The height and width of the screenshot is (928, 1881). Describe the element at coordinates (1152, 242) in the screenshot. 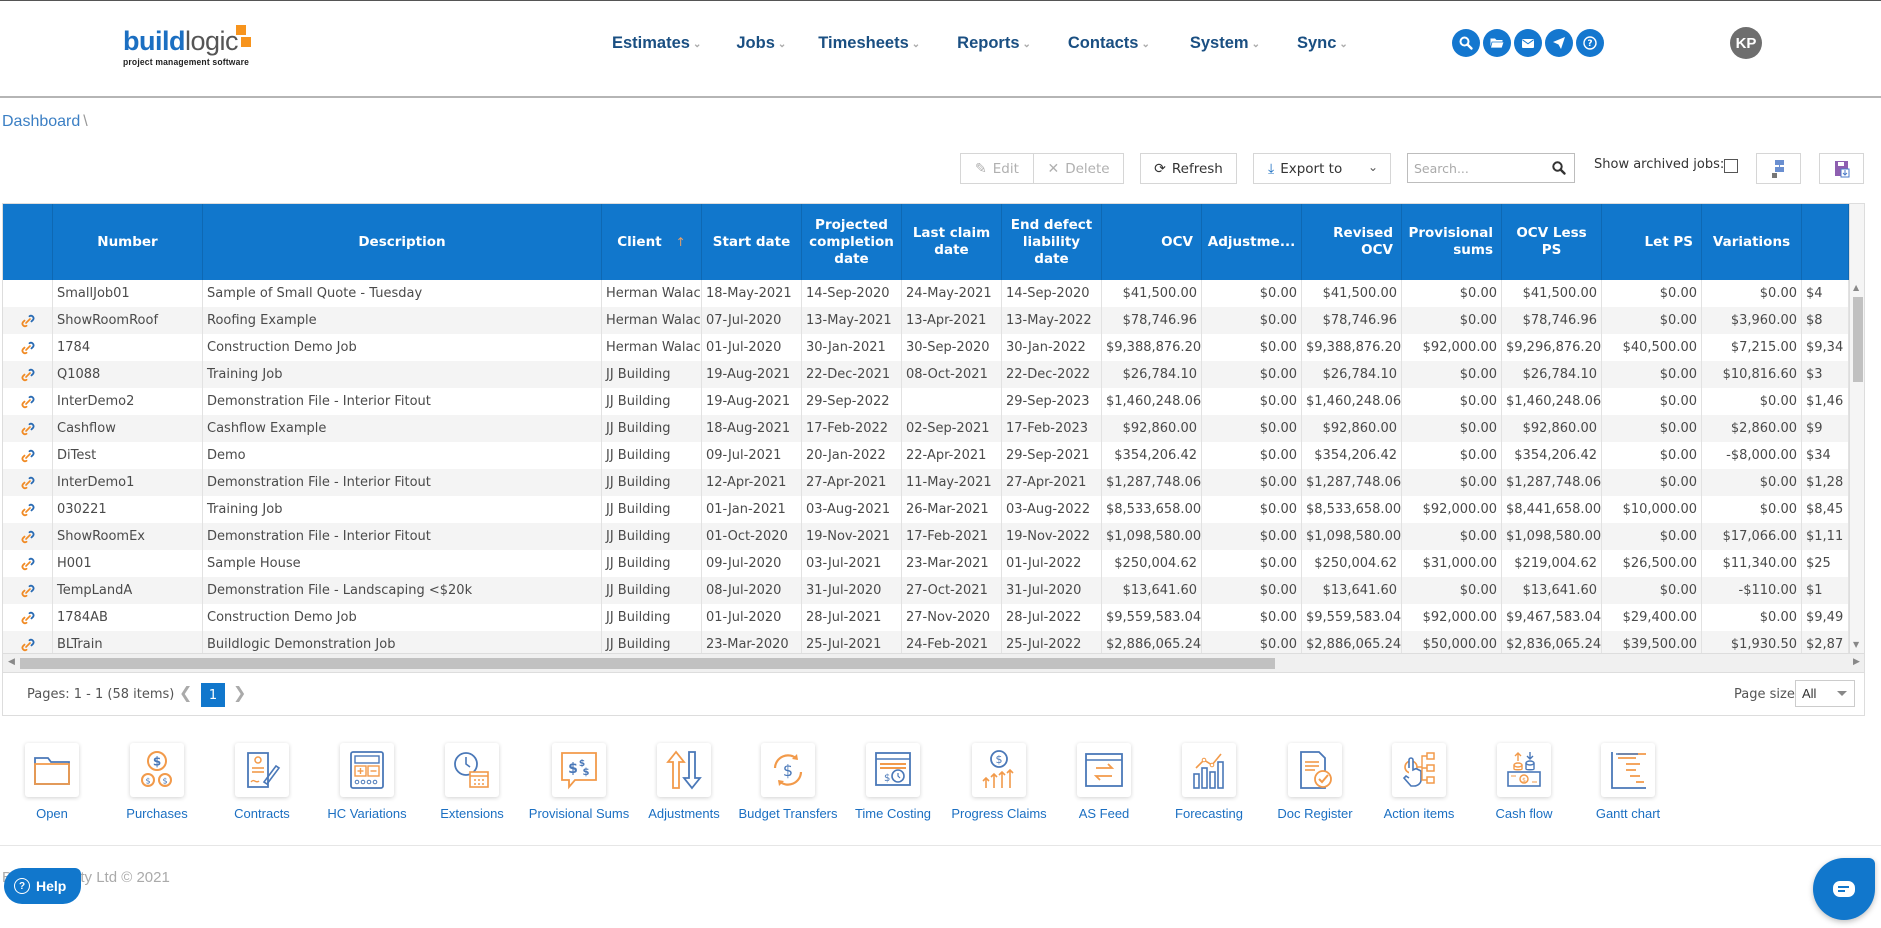

I see `column-header-ocv: OCV` at that location.